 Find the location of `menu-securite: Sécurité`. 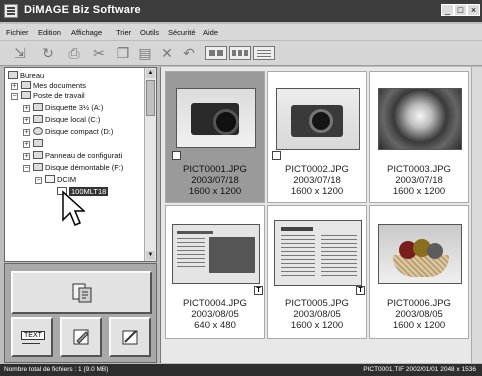

menu-securite: Sécurité is located at coordinates (182, 32).